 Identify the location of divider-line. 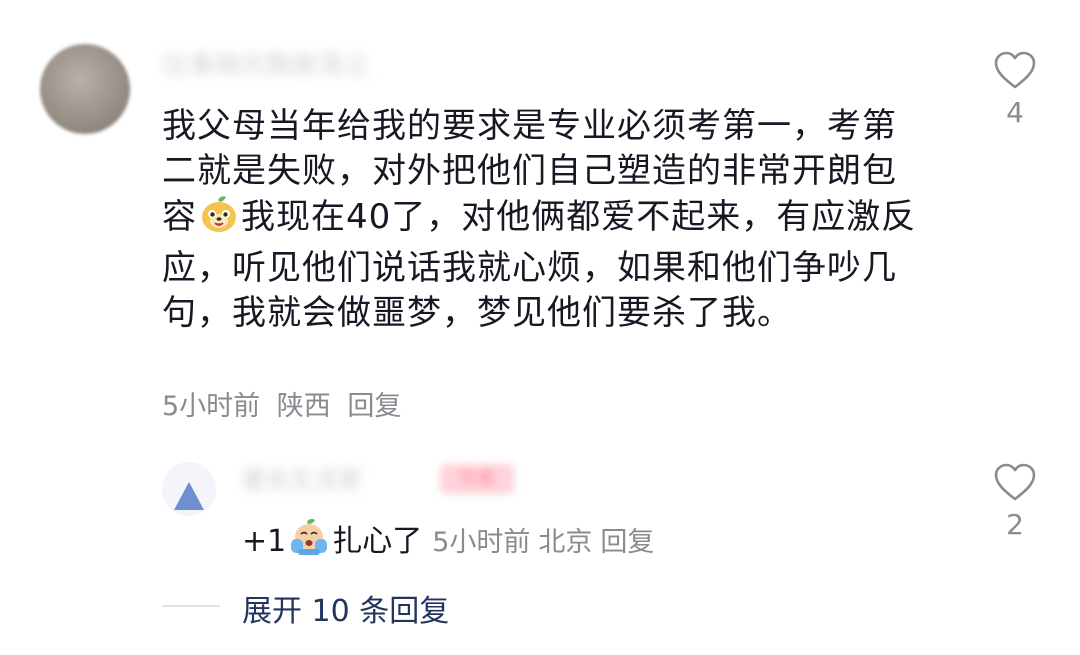
(191, 606).